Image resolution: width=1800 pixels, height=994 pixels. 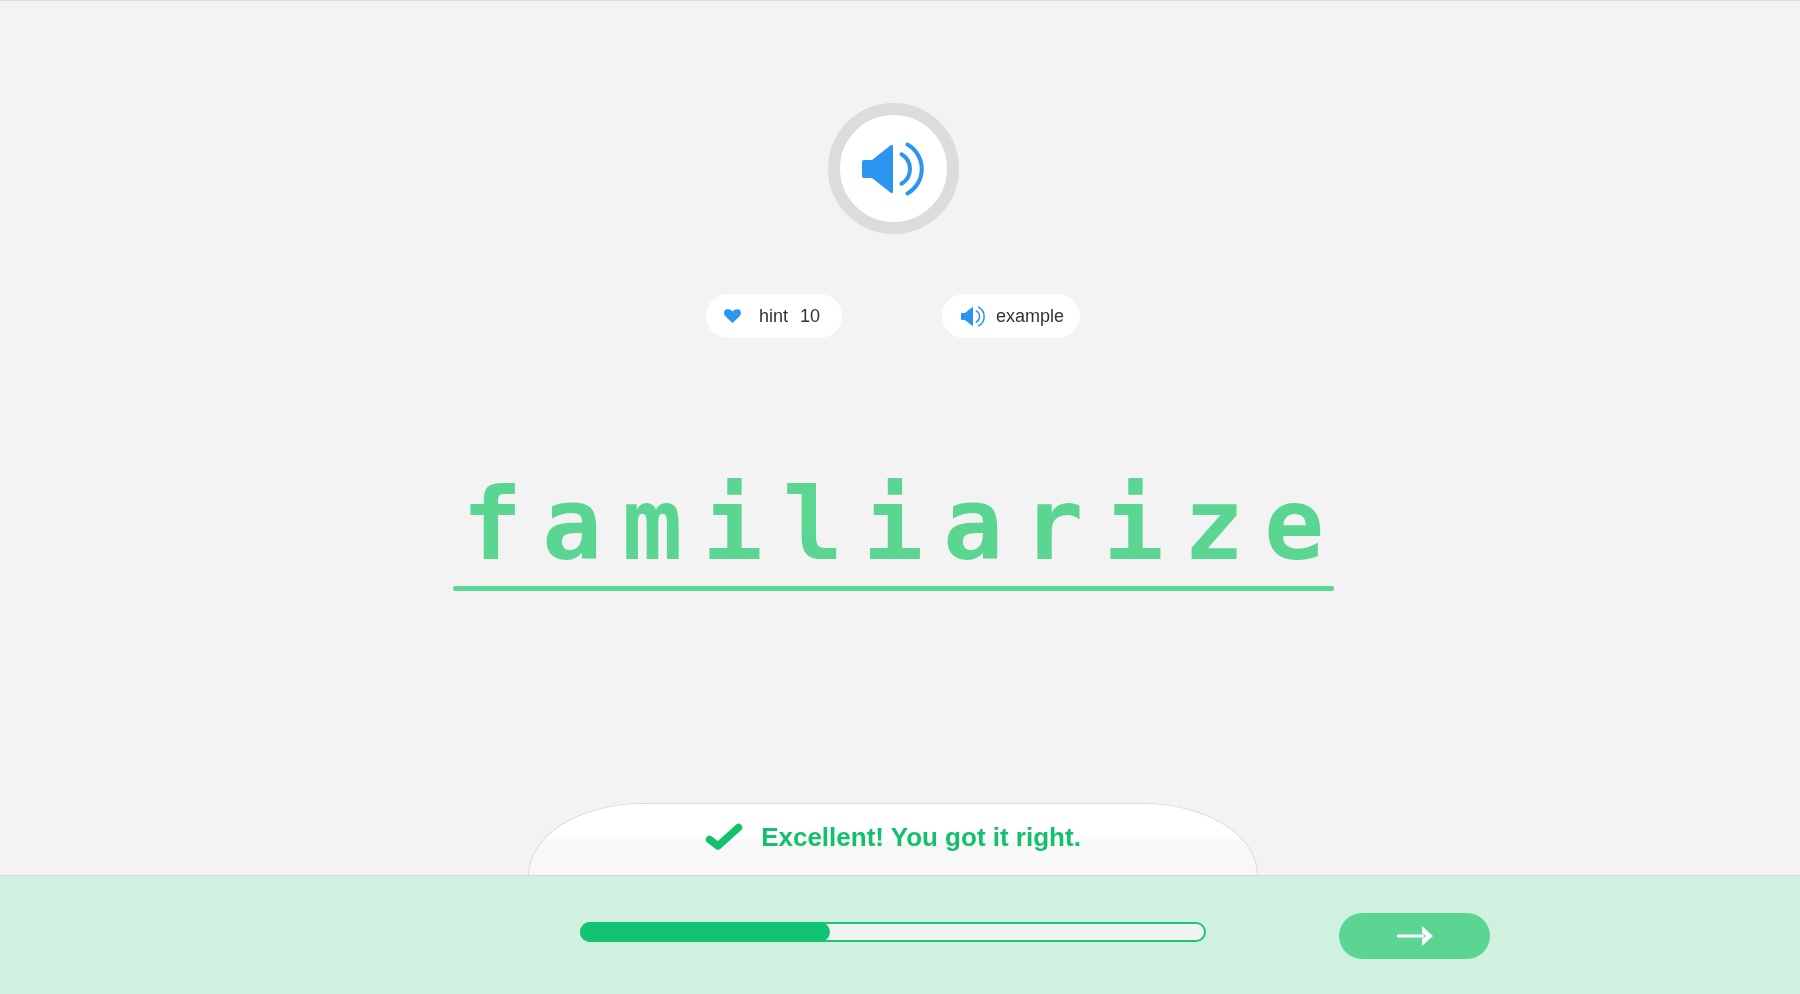 What do you see at coordinates (921, 837) in the screenshot?
I see `feedback-message: Excellent! You got it right.` at bounding box center [921, 837].